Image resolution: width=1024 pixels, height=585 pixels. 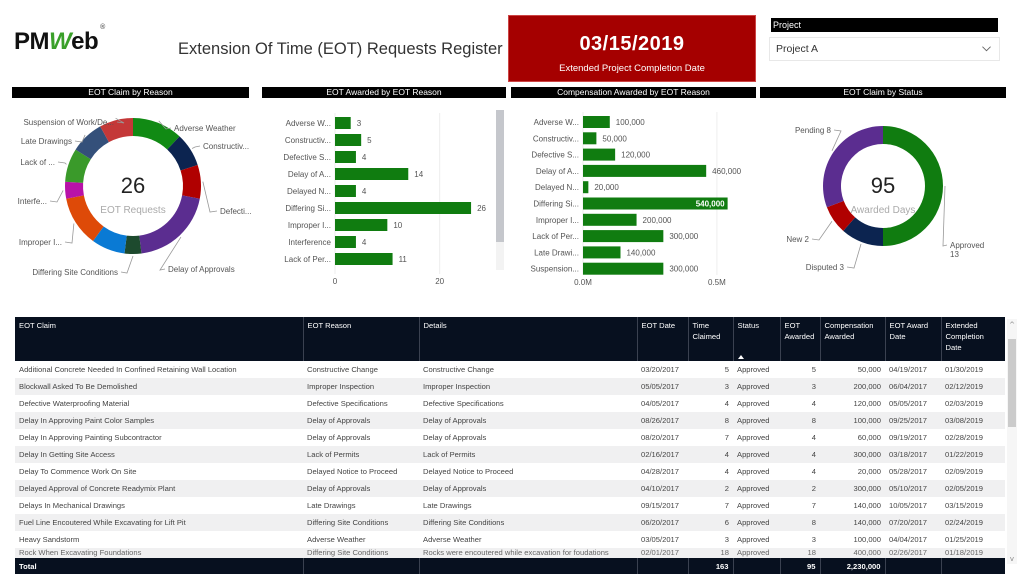 What do you see at coordinates (159, 339) in the screenshot?
I see `column-header-eot-claim: EOT Claim` at bounding box center [159, 339].